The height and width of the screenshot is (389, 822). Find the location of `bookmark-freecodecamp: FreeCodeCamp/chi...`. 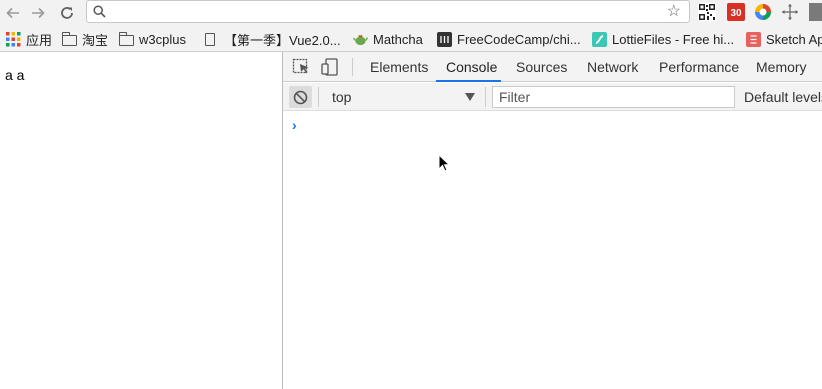

bookmark-freecodecamp: FreeCodeCamp/chi... is located at coordinates (509, 39).